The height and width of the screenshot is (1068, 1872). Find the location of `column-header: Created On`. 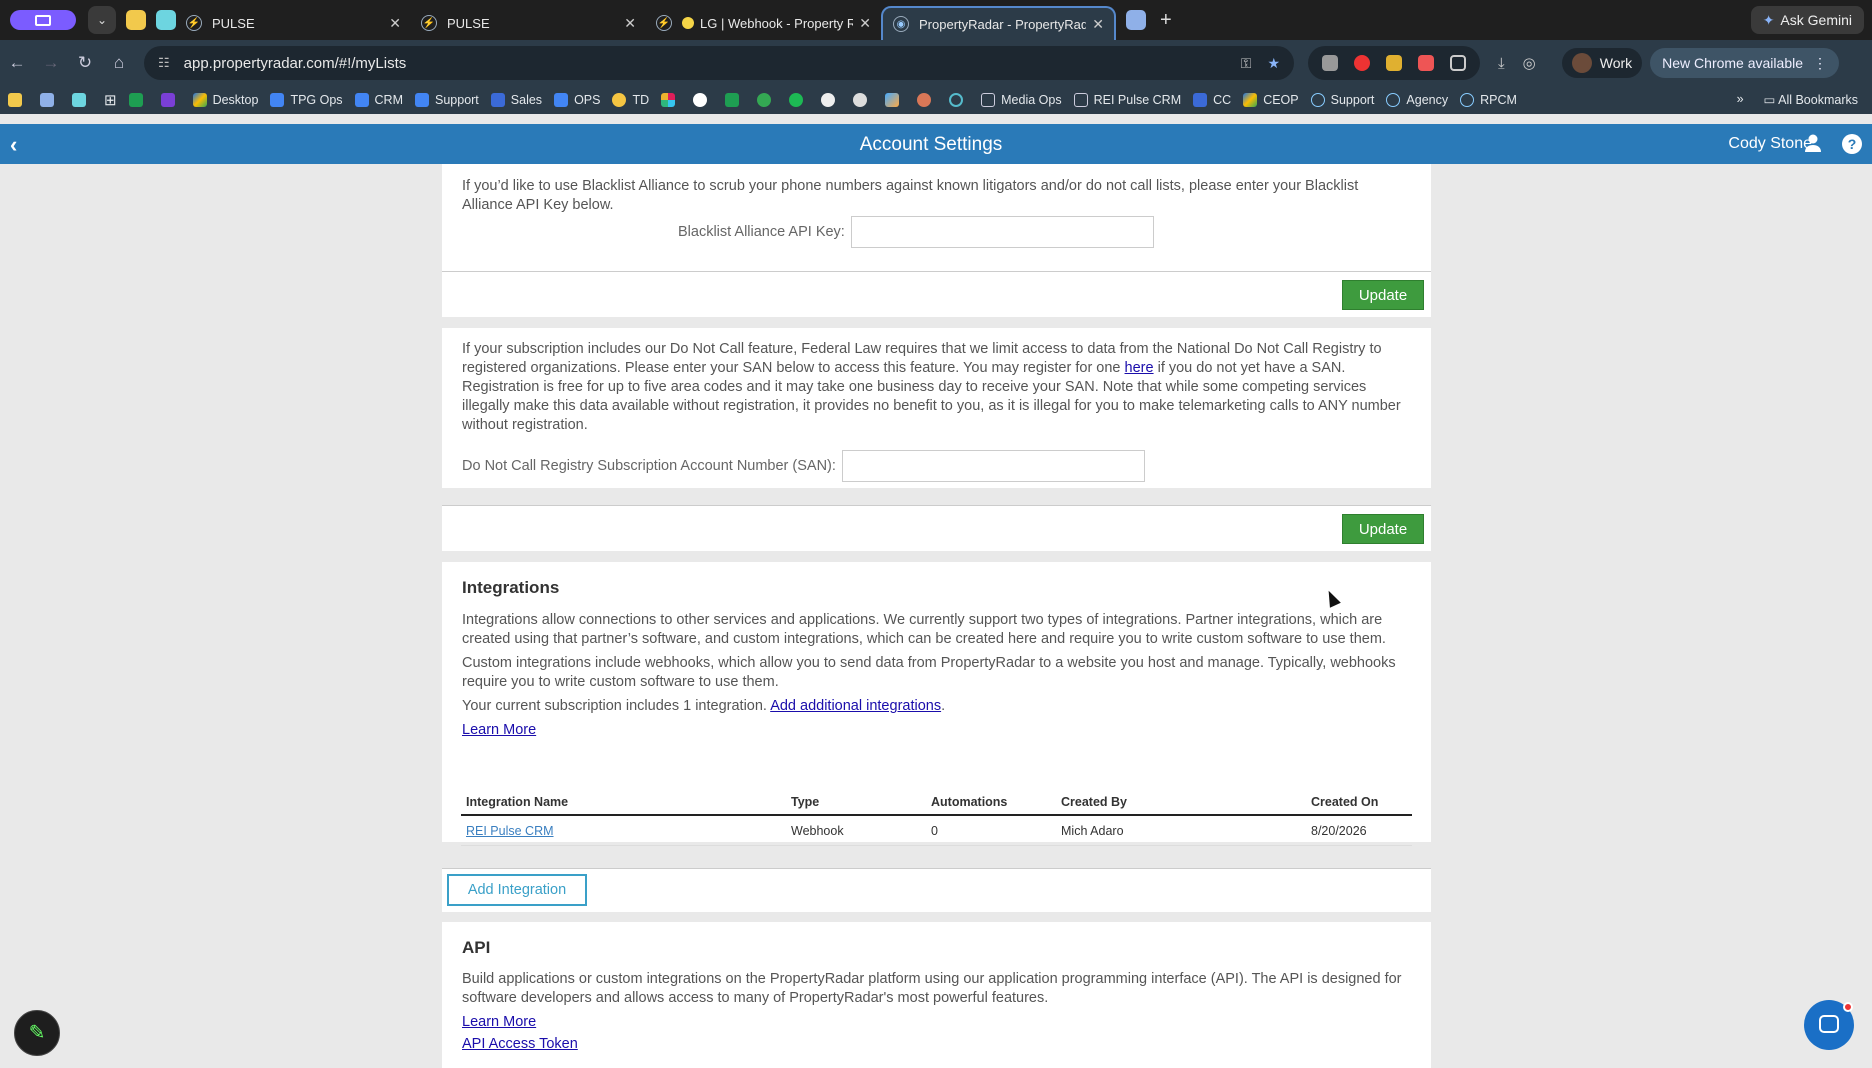

column-header: Created On is located at coordinates (1361, 802).